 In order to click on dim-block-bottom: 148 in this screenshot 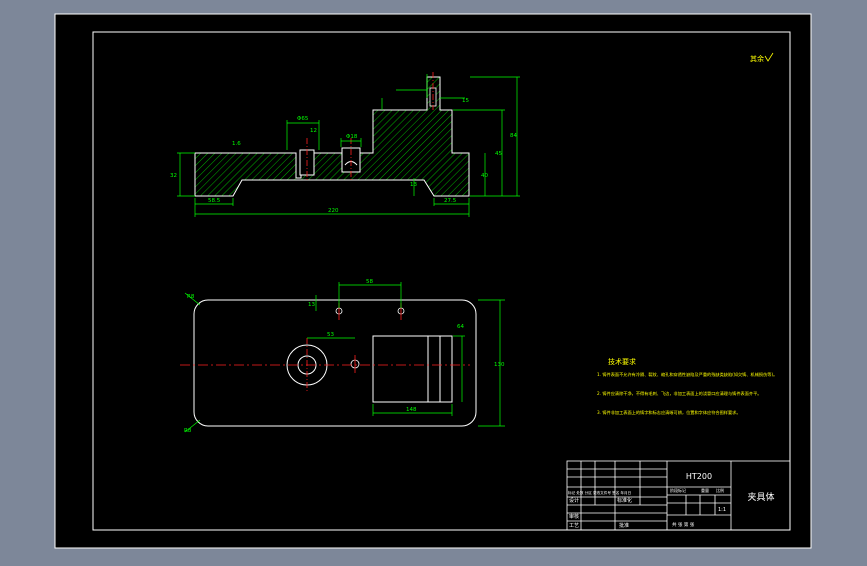, I will do `click(411, 410)`.